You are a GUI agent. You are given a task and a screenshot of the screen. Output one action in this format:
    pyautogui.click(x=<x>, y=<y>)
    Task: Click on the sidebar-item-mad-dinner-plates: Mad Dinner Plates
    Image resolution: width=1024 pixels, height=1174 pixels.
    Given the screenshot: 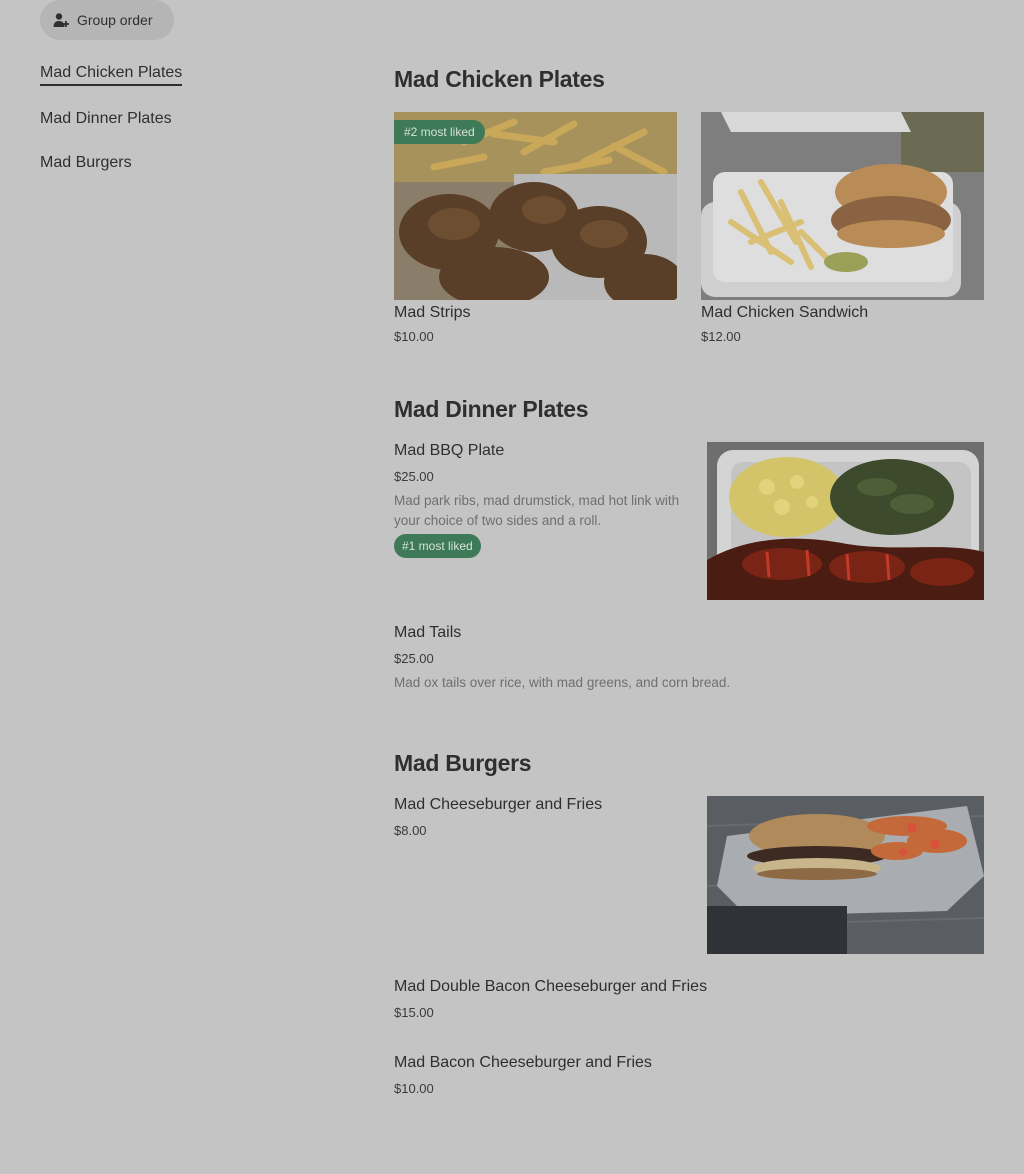 What is the action you would take?
    pyautogui.click(x=106, y=119)
    